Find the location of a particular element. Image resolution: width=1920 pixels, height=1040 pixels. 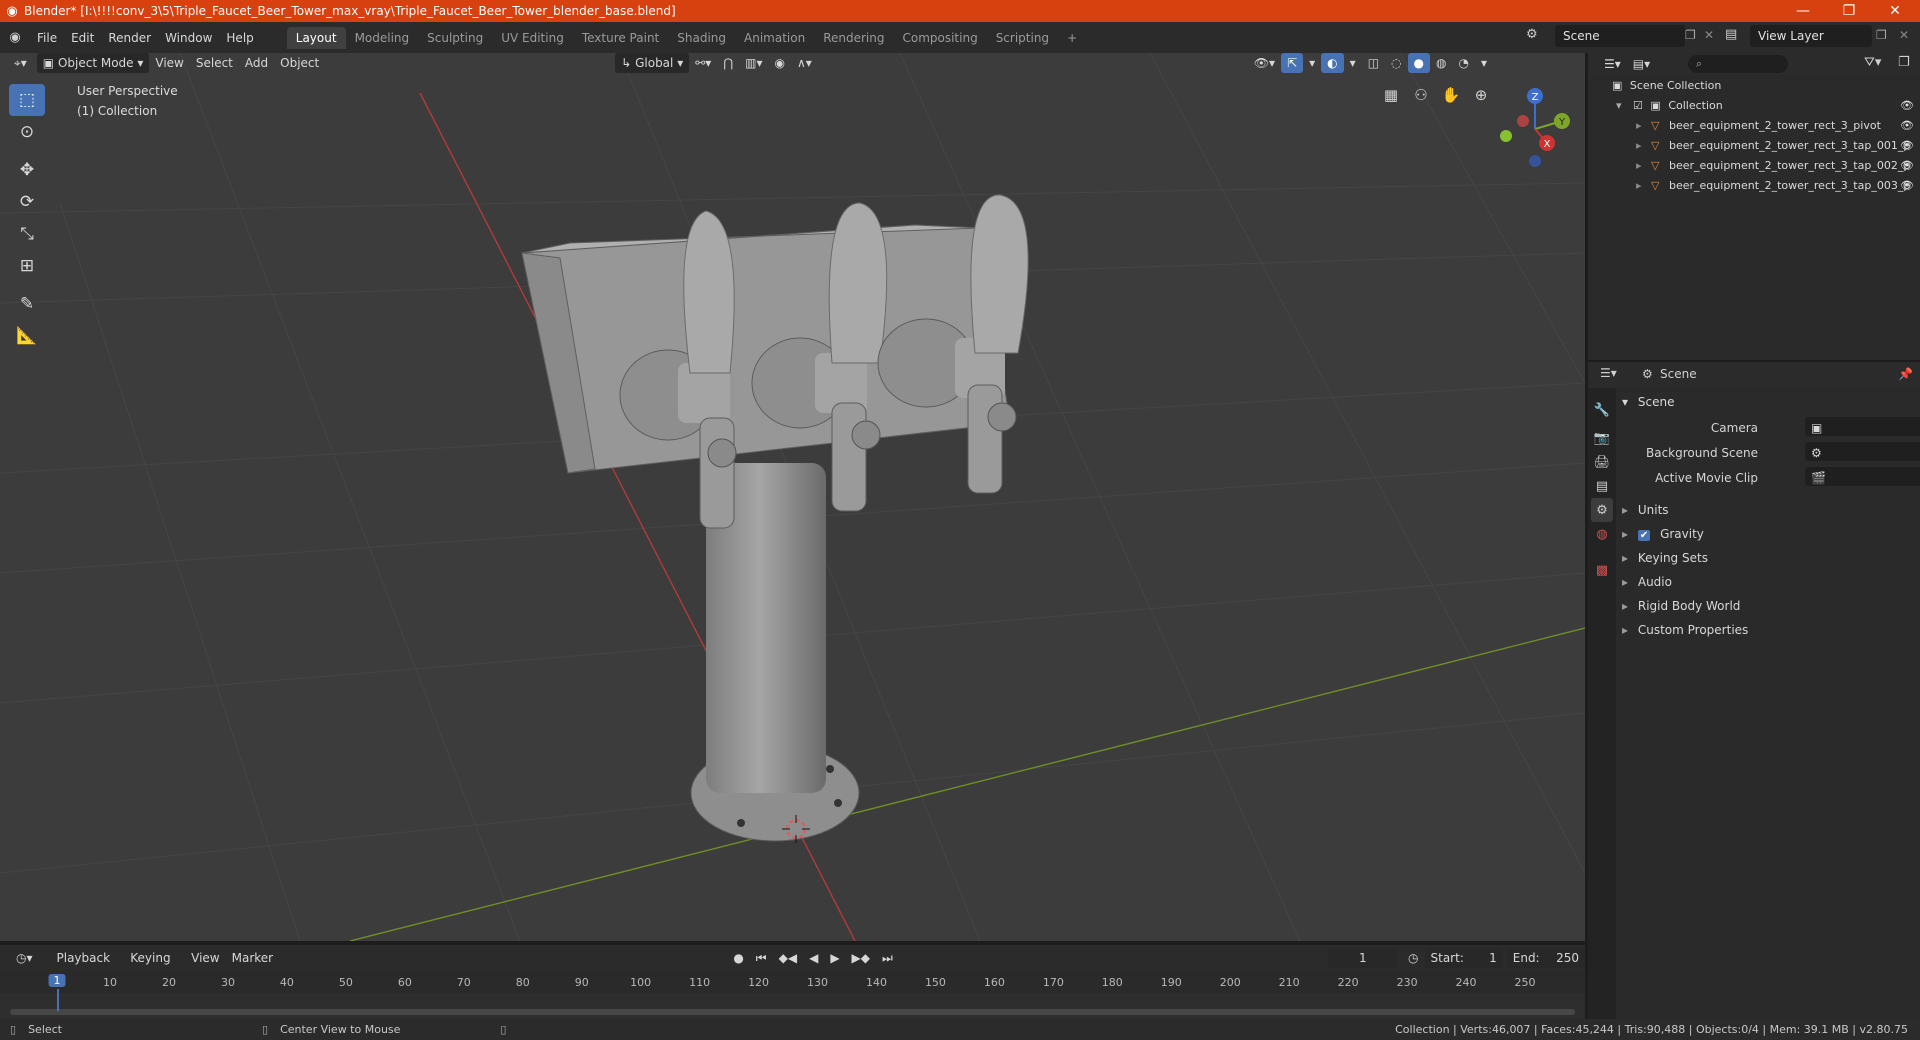

jump-end-icon: ⏭ is located at coordinates (887, 958).